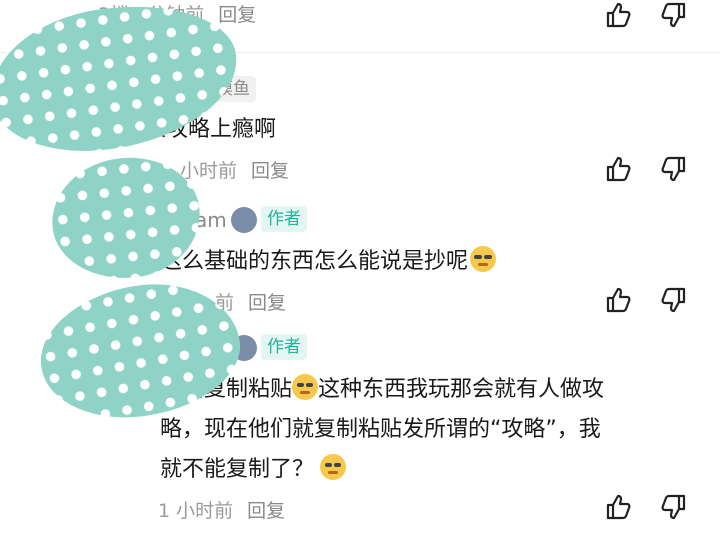  Describe the element at coordinates (237, 15) in the screenshot. I see `comment-1-reply-button: 回复` at that location.